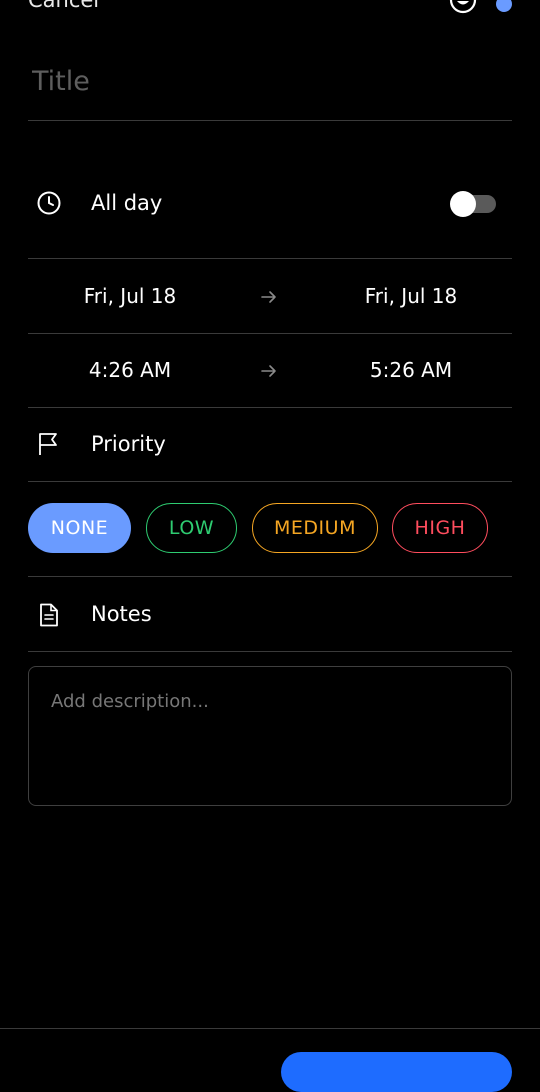 This screenshot has width=540, height=1092. What do you see at coordinates (411, 370) in the screenshot?
I see `end-time: 5:26 AM` at bounding box center [411, 370].